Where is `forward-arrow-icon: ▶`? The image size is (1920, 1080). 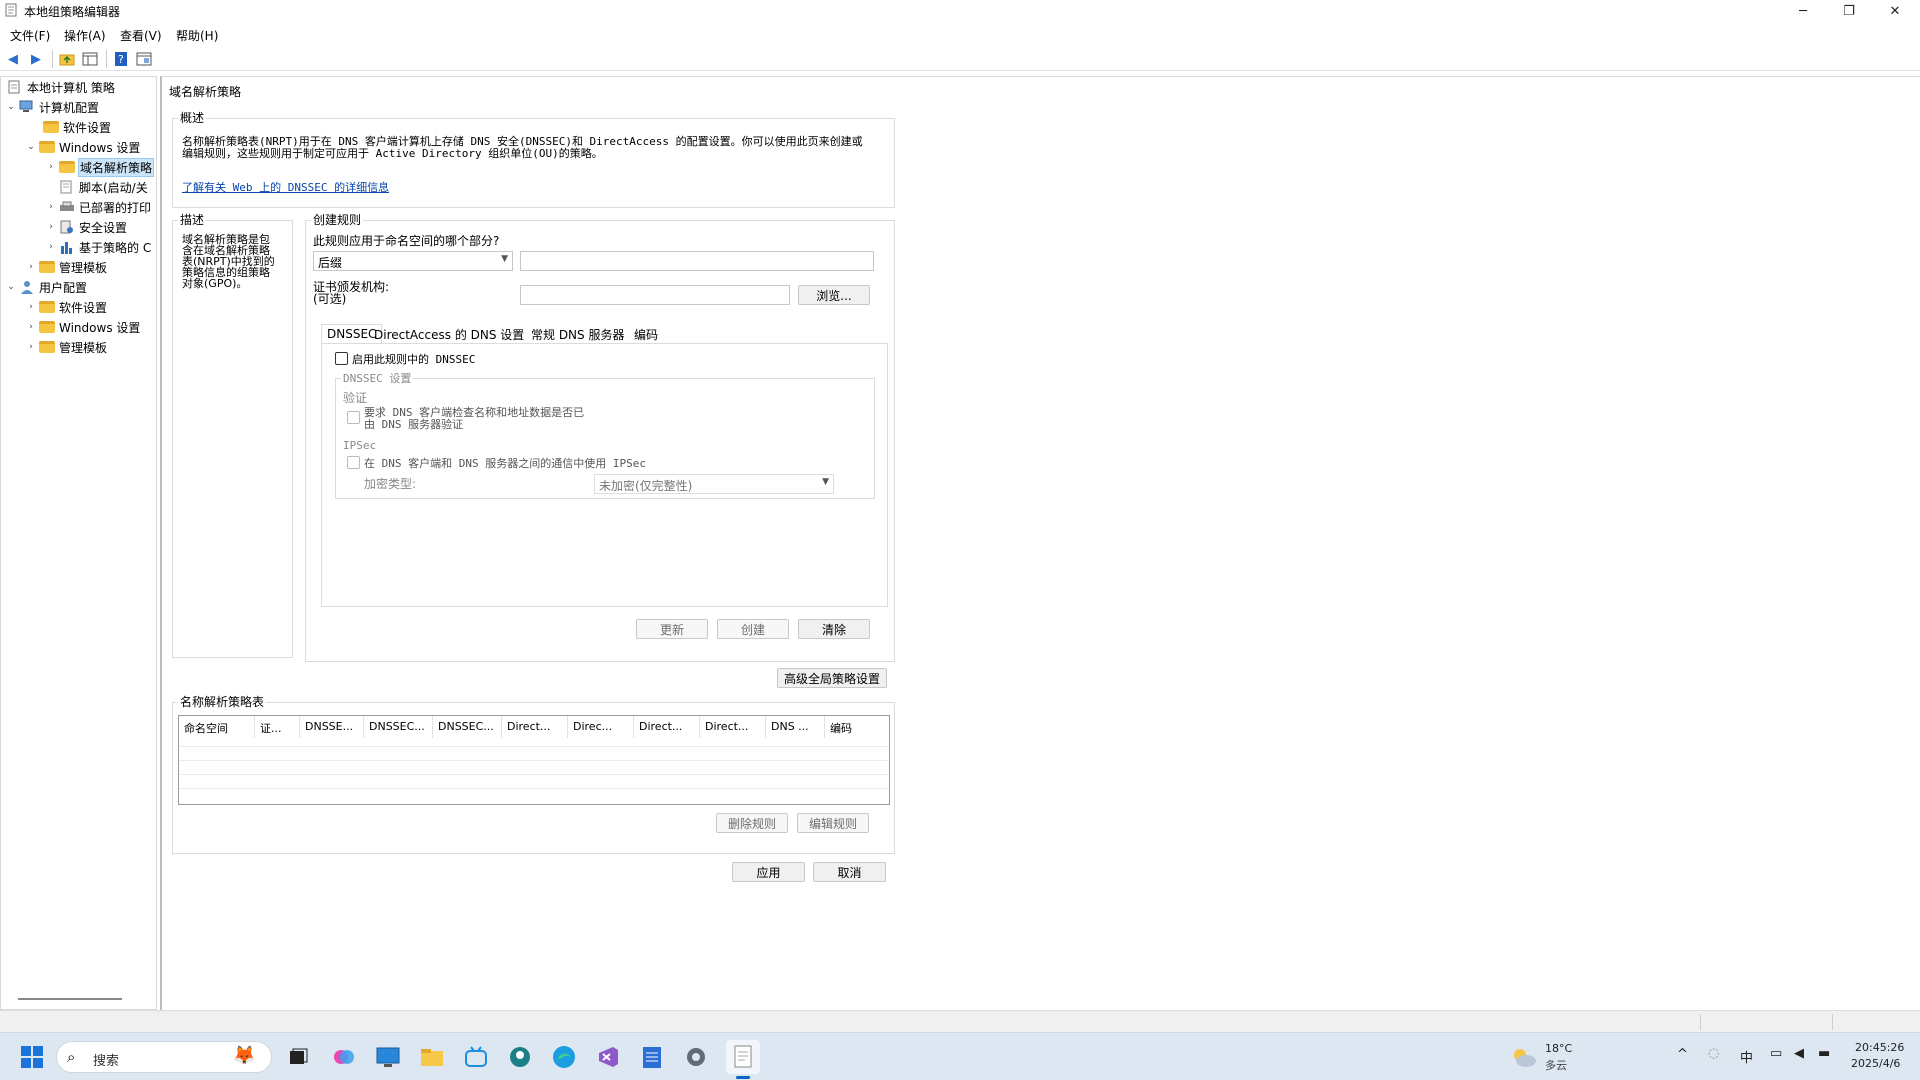
forward-arrow-icon: ▶ is located at coordinates (36, 59).